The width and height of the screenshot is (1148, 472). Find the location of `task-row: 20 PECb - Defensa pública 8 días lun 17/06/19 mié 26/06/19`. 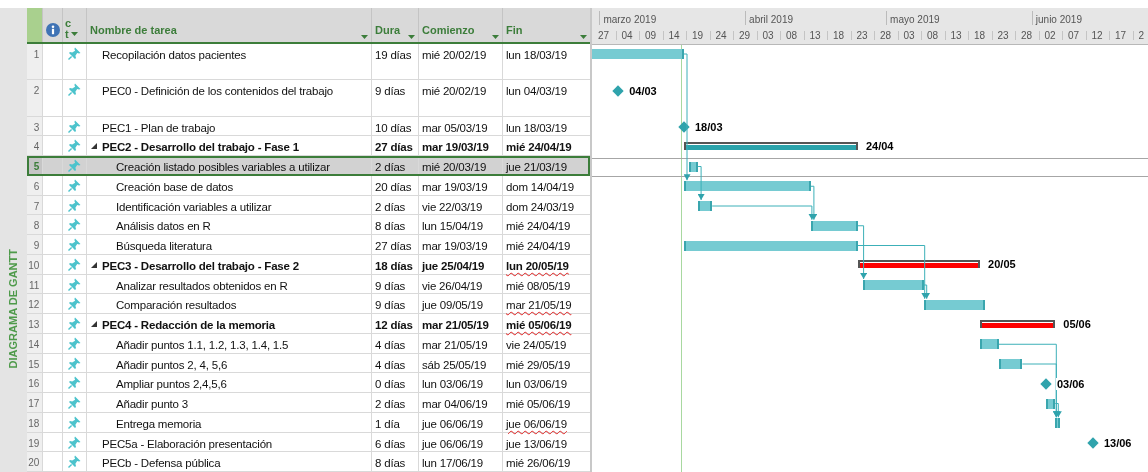

task-row: 20 PECb - Defensa pública 8 días lun 17/06/19 mié 26/06/19 is located at coordinates (308, 462).